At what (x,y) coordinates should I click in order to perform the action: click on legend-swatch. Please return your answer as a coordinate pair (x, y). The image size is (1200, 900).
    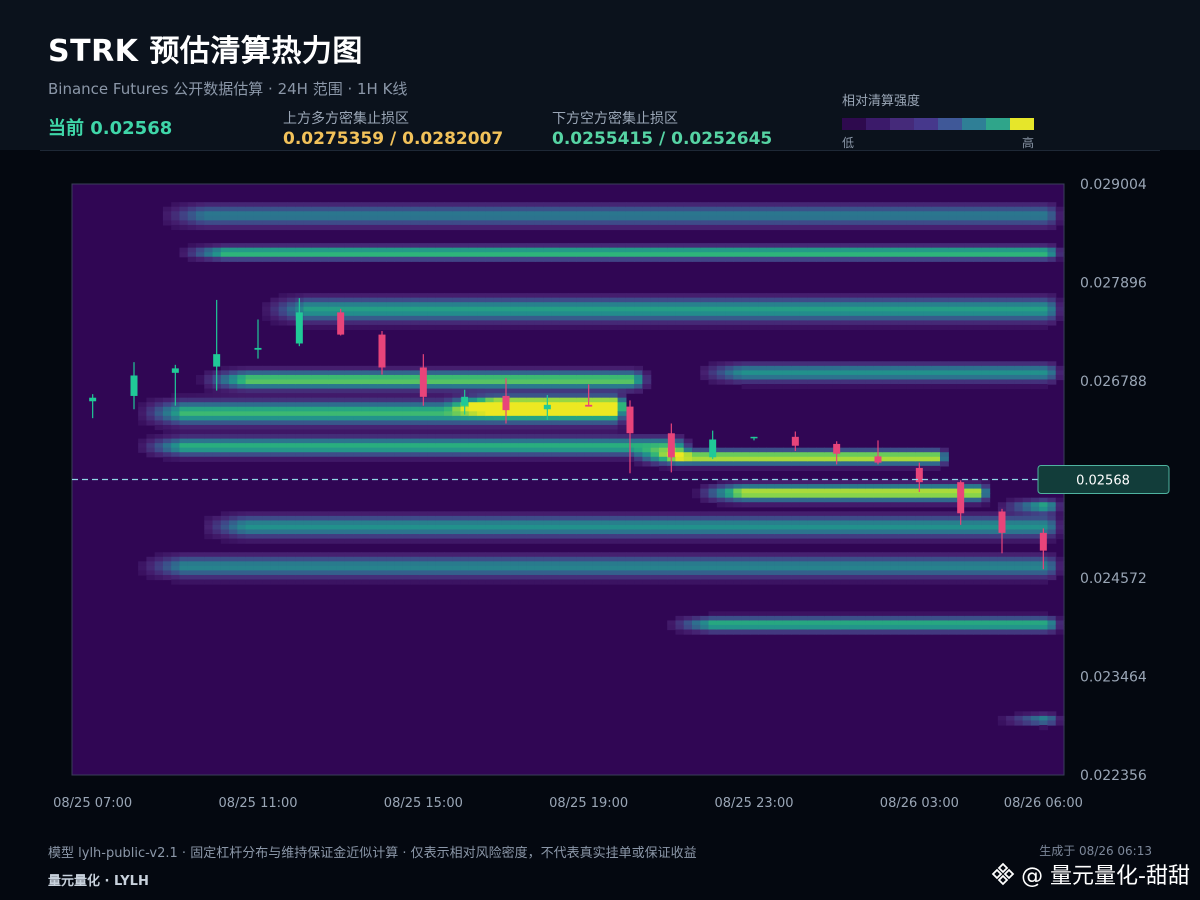
    Looking at the image, I should click on (950, 124).